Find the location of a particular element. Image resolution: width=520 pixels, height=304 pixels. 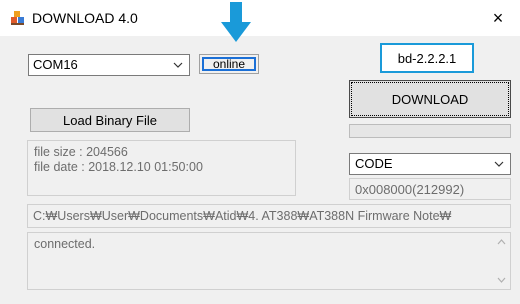

download-button: DOWNLOAD is located at coordinates (430, 99).